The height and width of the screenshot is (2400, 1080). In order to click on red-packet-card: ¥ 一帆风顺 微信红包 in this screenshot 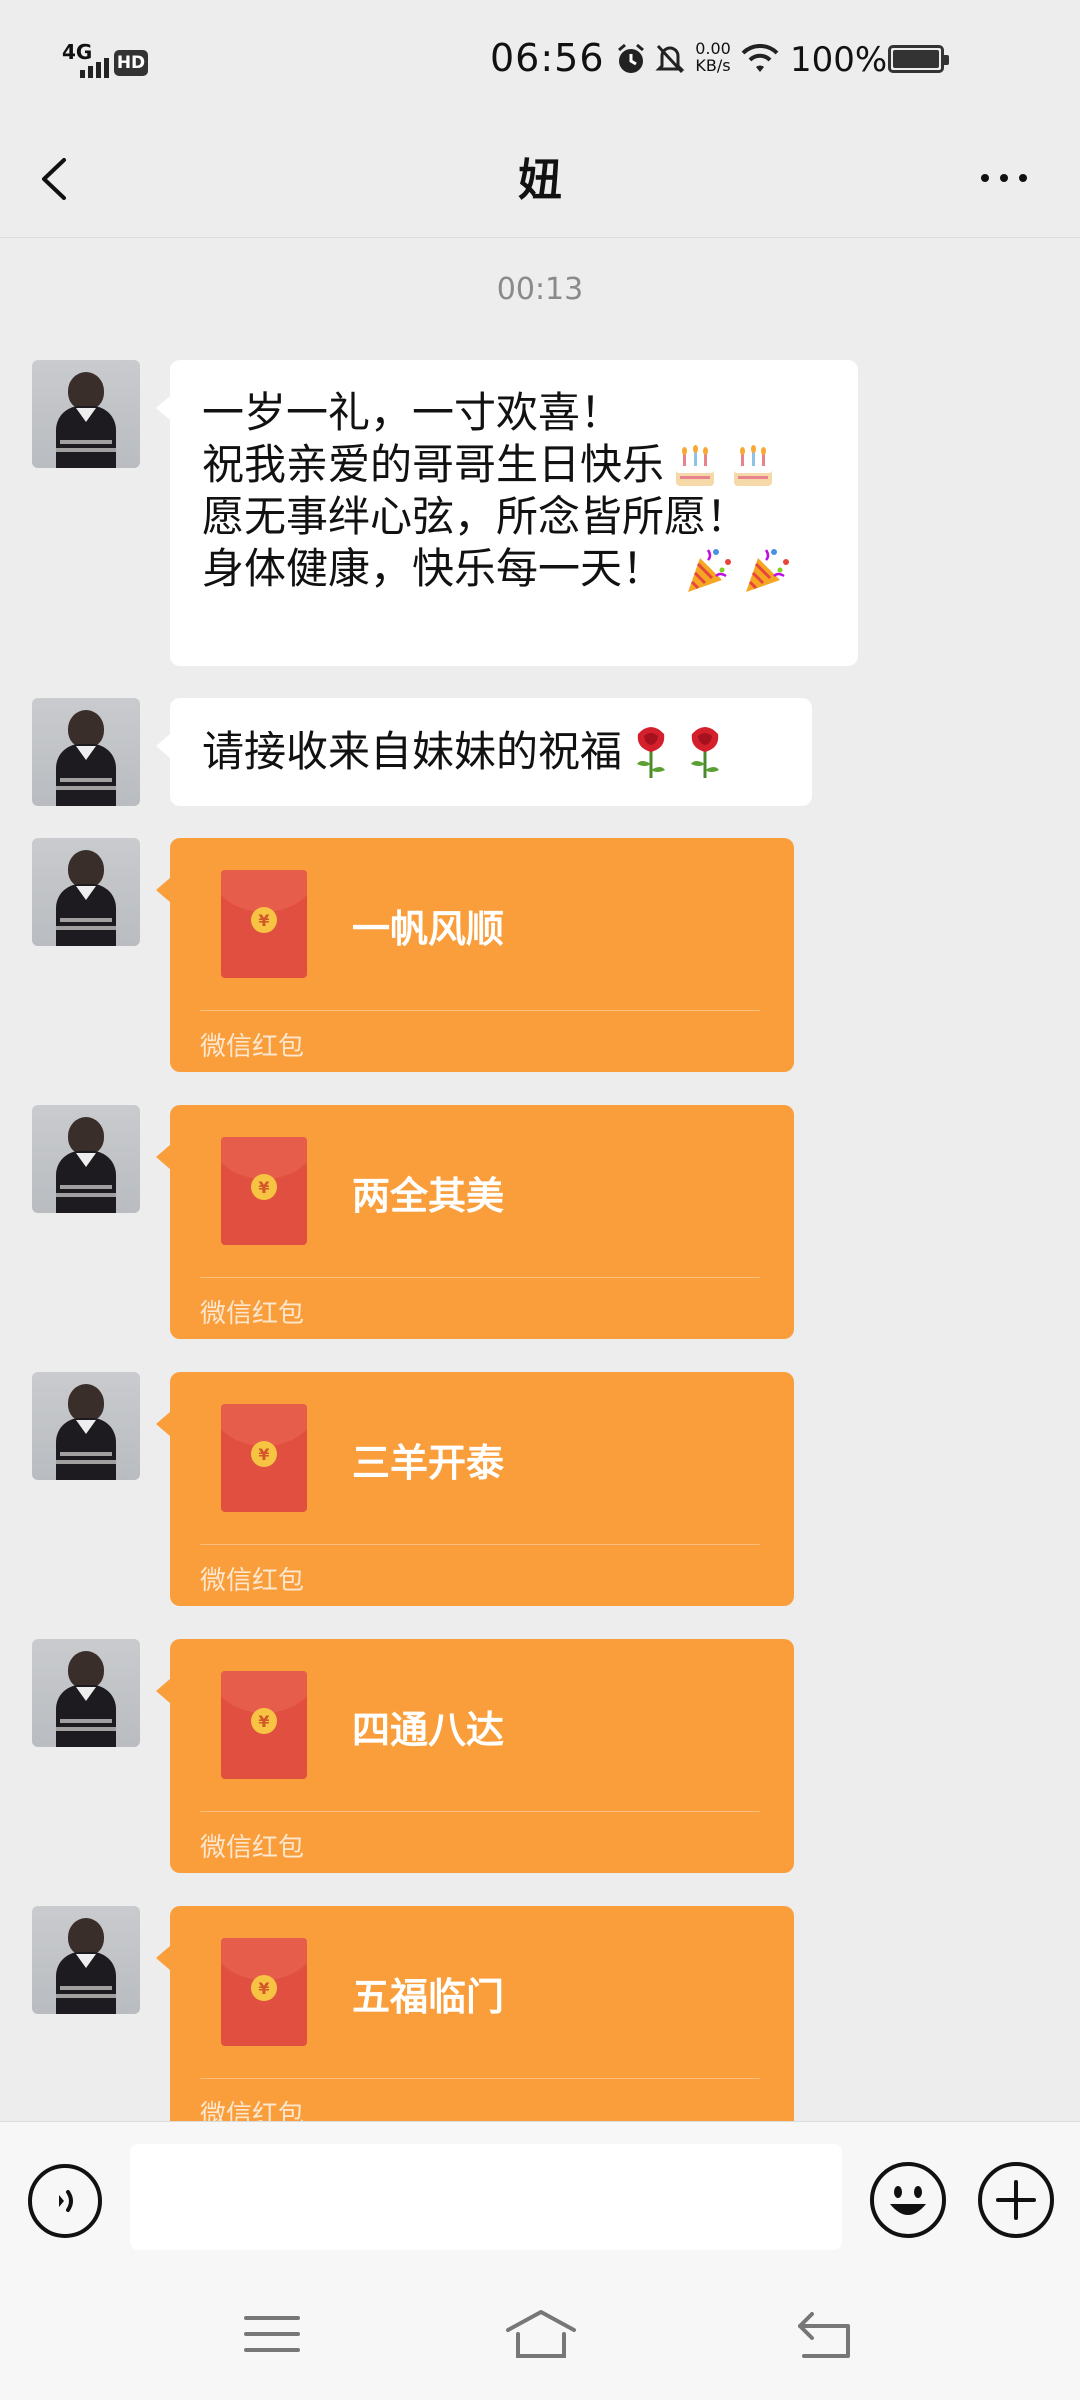, I will do `click(475, 955)`.